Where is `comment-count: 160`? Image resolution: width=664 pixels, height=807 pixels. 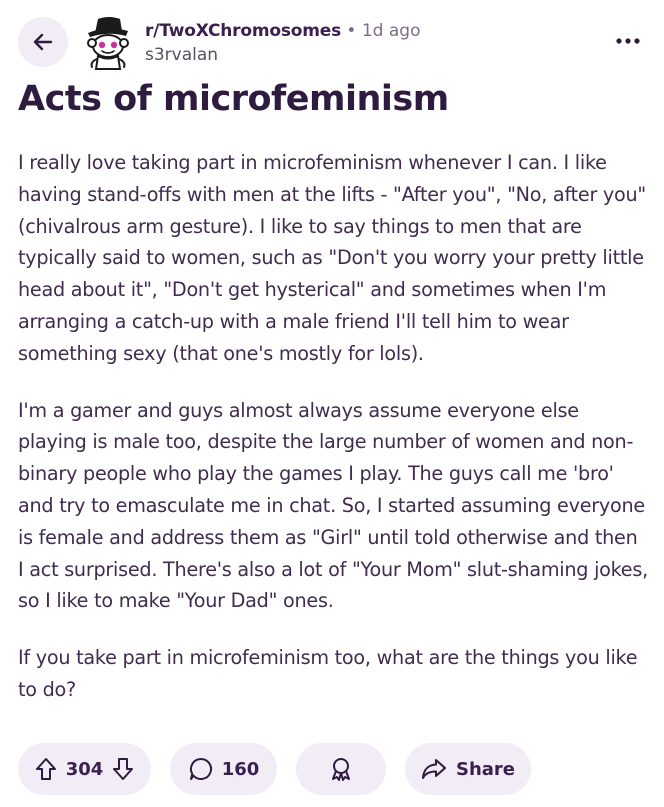
comment-count: 160 is located at coordinates (240, 769).